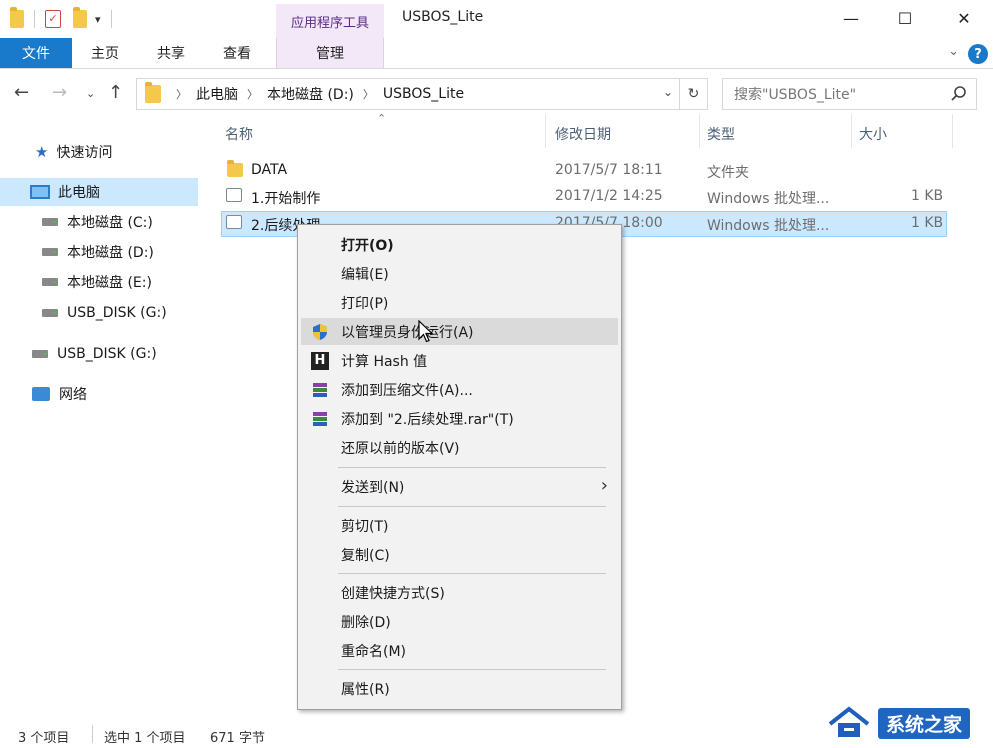 This screenshot has width=993, height=748. What do you see at coordinates (459, 525) in the screenshot?
I see `menu-item-cut: 剪切(T)` at bounding box center [459, 525].